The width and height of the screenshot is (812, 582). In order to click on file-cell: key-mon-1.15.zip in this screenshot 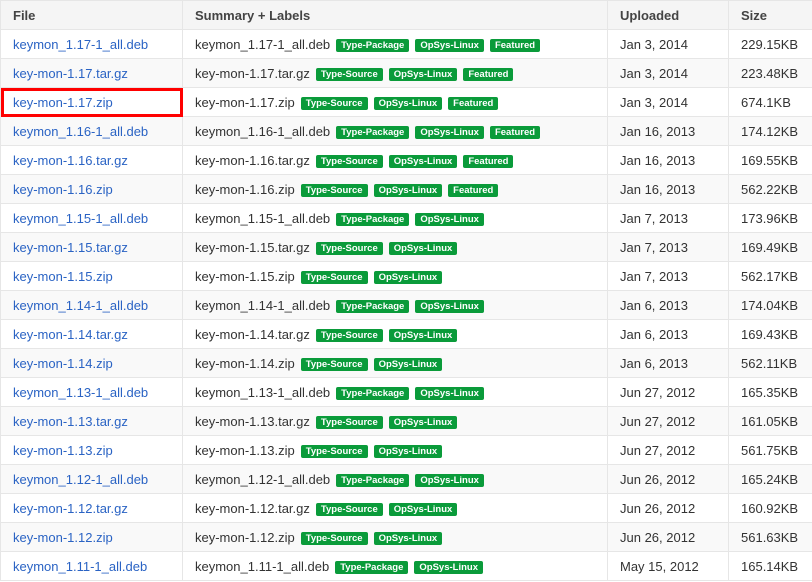, I will do `click(91, 276)`.